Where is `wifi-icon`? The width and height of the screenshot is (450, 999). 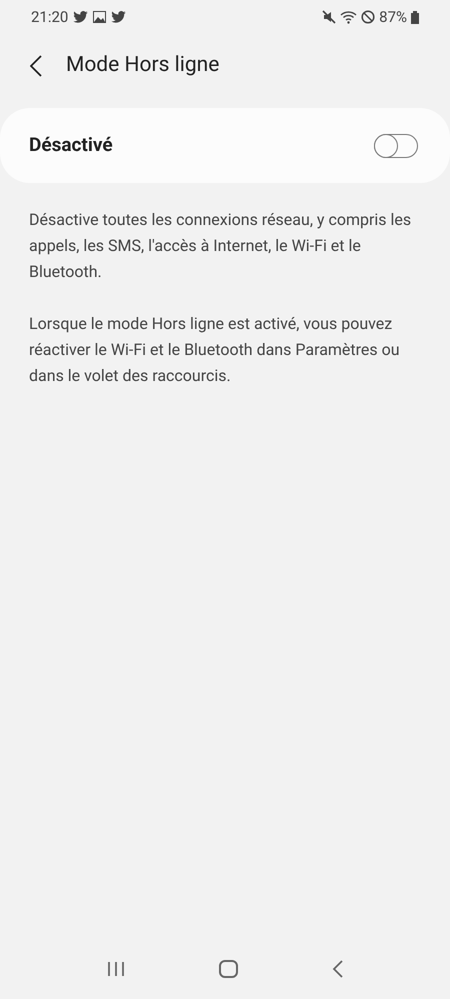
wifi-icon is located at coordinates (349, 17).